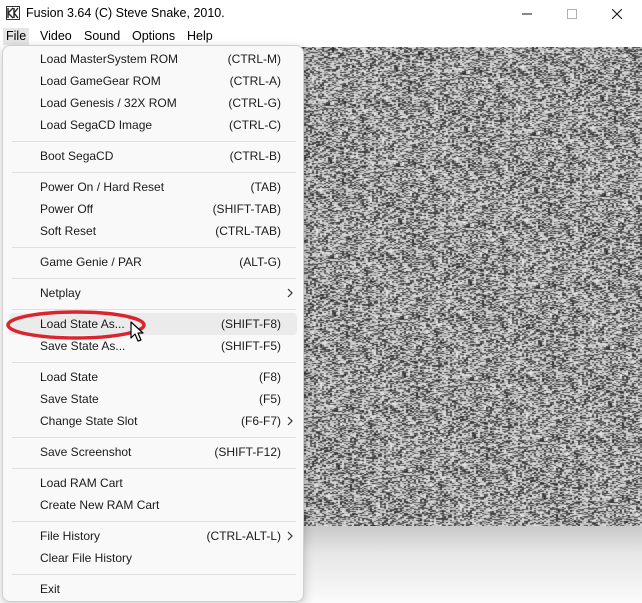 The image size is (642, 603). Describe the element at coordinates (67, 209) in the screenshot. I see `menu-item-label: Power Off` at that location.